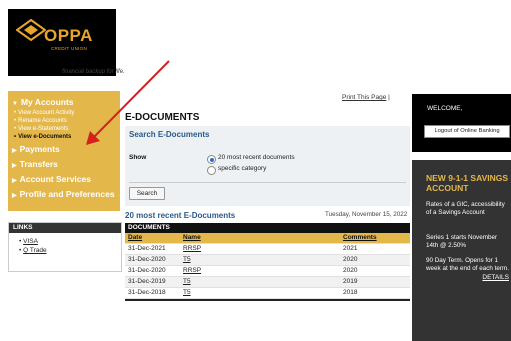  Describe the element at coordinates (138, 157) in the screenshot. I see `show-label: Show` at that location.